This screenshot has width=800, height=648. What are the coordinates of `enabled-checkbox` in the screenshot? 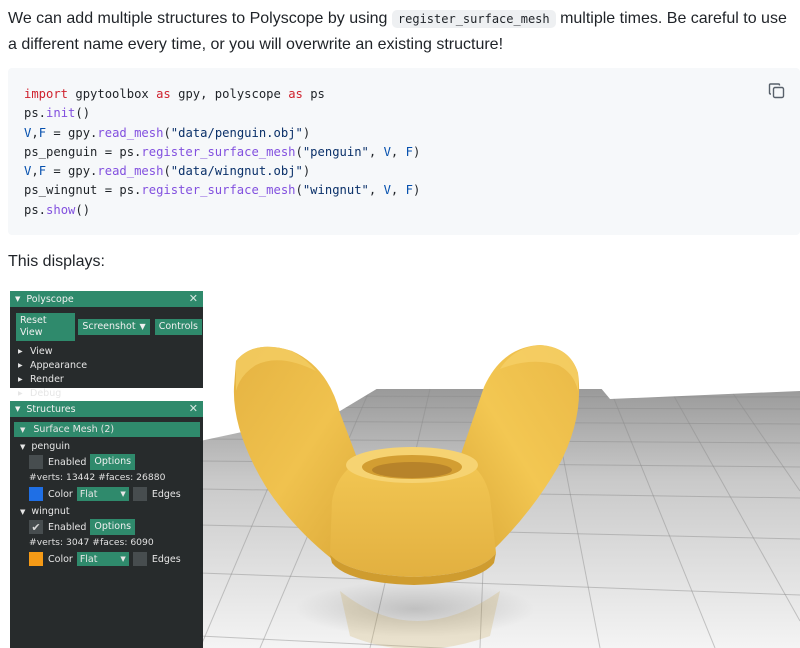 It's located at (36, 462).